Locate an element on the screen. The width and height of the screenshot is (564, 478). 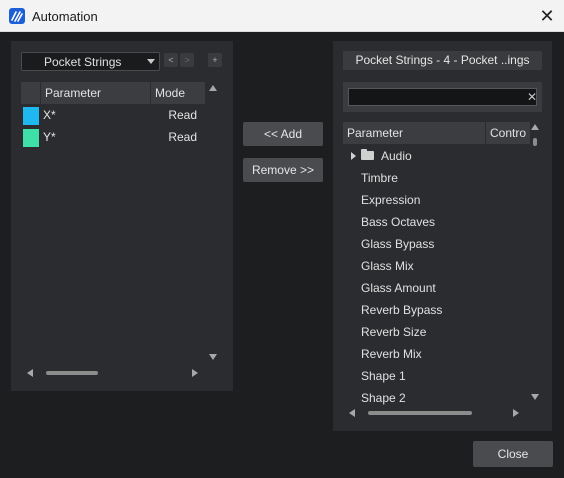
search-bar: ✕ is located at coordinates (442, 97).